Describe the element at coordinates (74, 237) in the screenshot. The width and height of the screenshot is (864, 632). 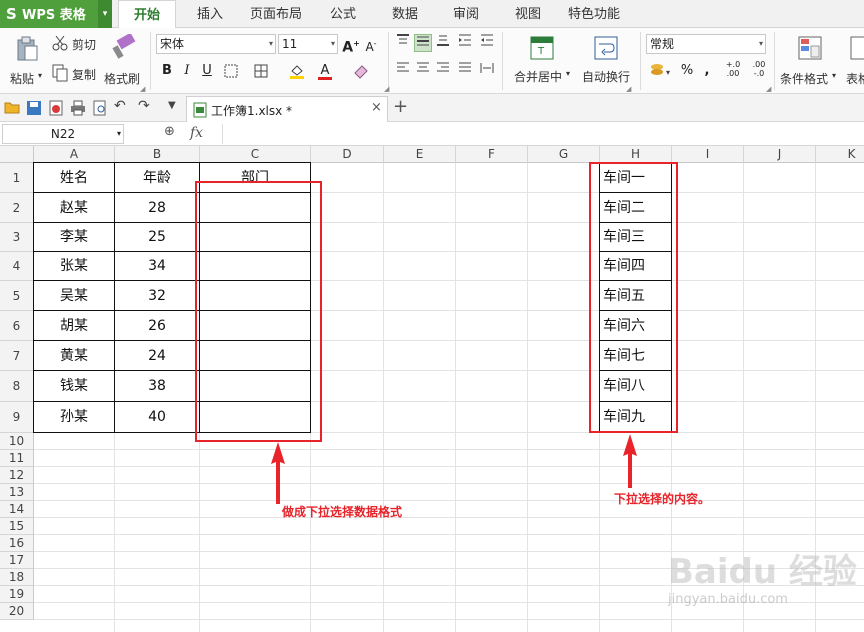
I see `cell-a3: 李某` at that location.